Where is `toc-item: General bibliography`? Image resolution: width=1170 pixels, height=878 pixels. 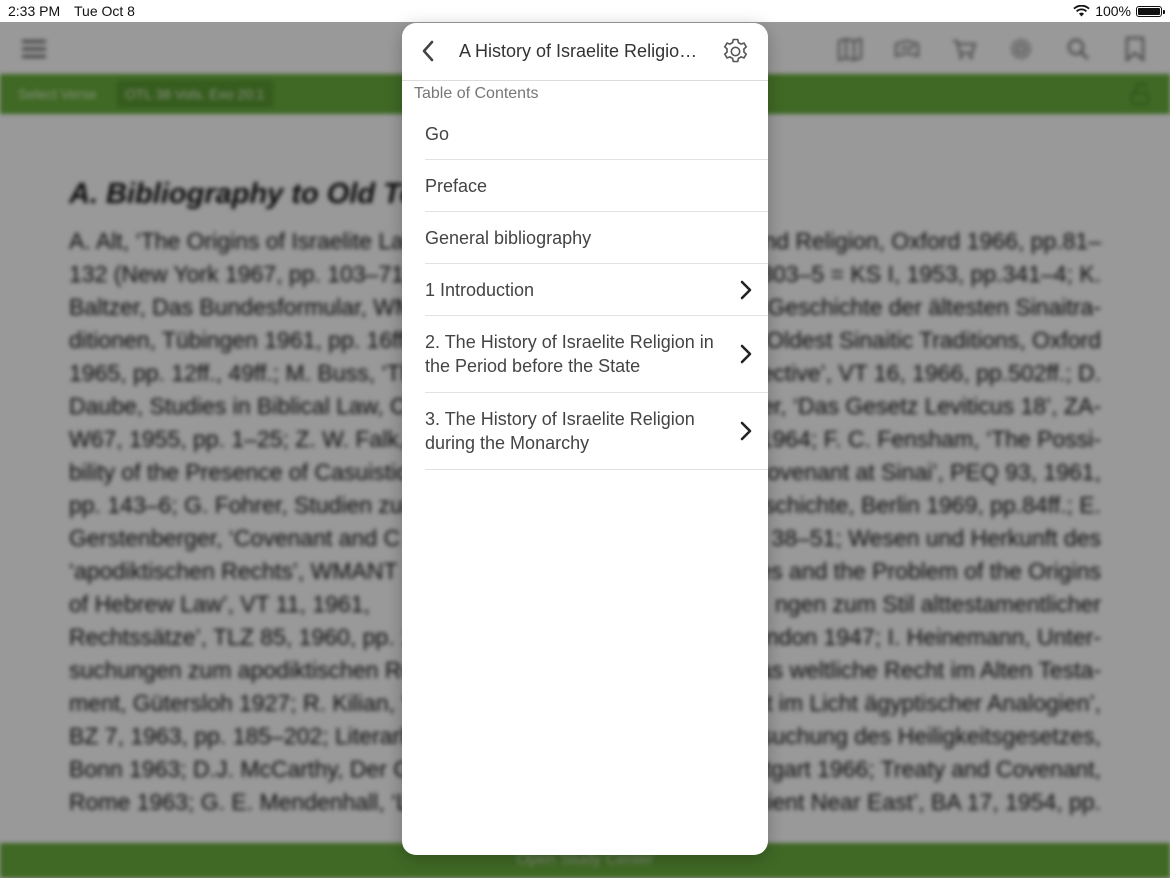
toc-item: General bibliography is located at coordinates (596, 238).